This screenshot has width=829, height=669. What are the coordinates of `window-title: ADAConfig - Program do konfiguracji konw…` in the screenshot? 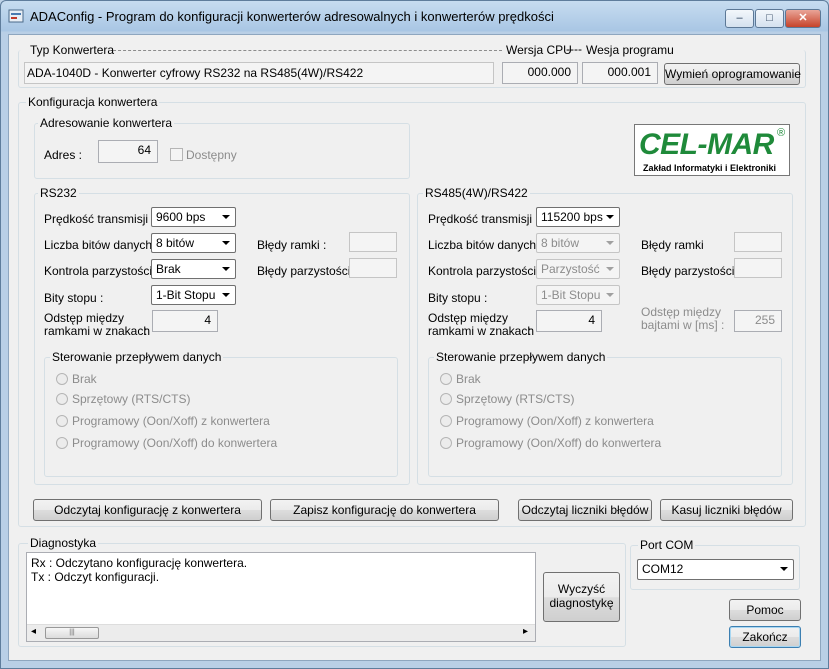 It's located at (292, 16).